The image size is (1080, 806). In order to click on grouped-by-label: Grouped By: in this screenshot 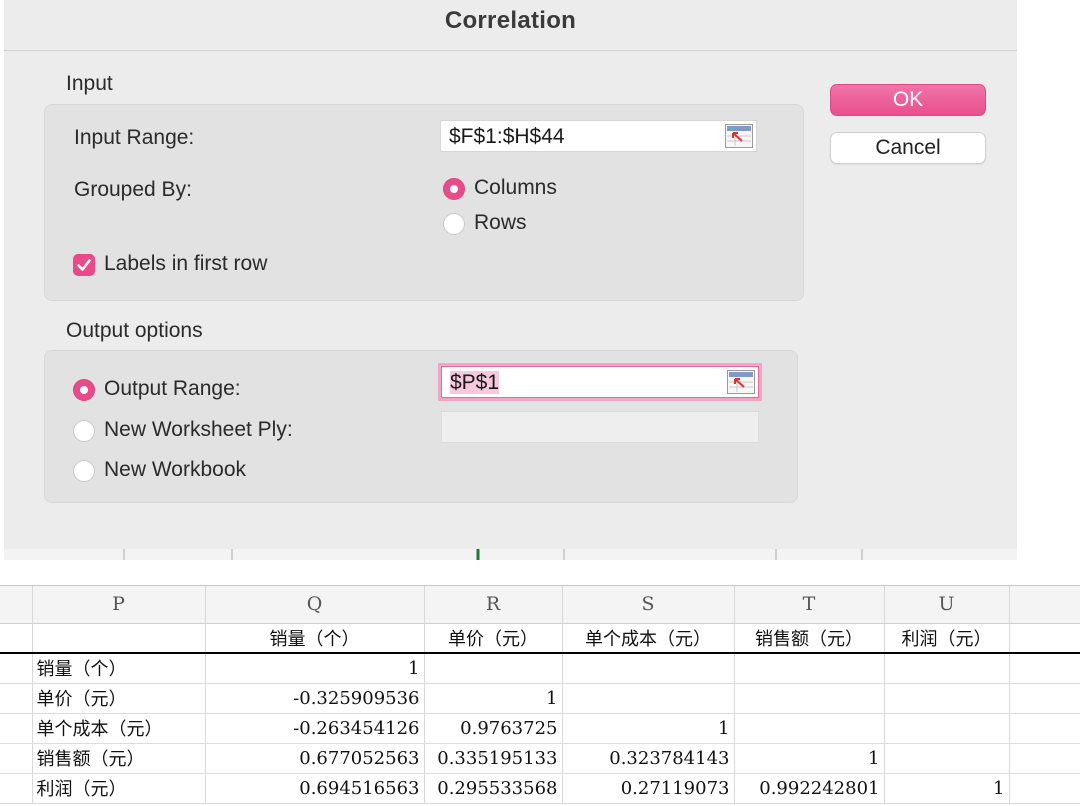, I will do `click(133, 189)`.